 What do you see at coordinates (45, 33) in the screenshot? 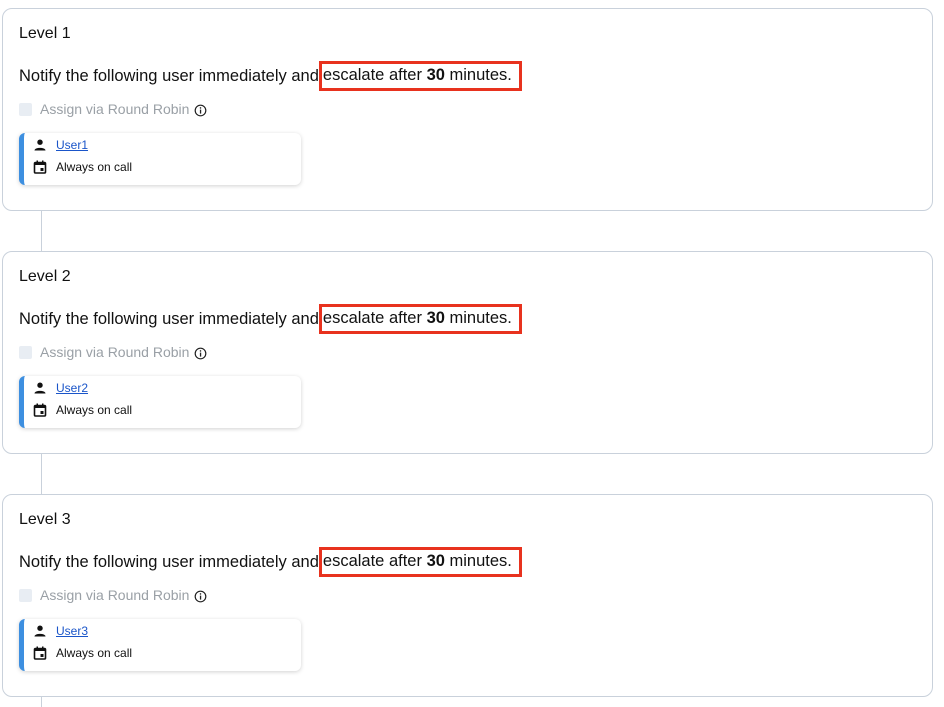
I see `level-title: Level 1` at bounding box center [45, 33].